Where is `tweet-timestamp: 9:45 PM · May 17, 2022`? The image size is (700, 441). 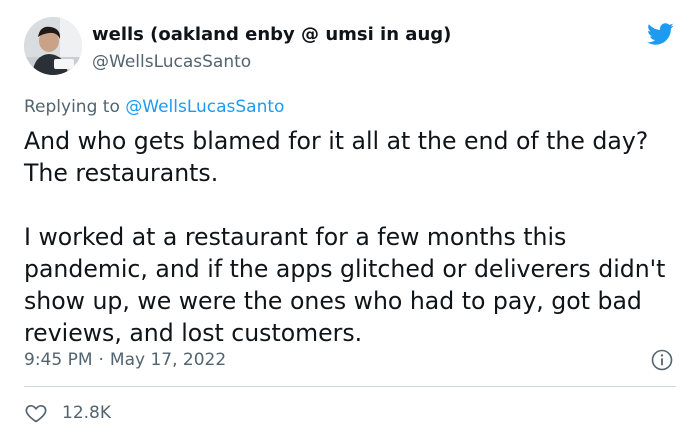 tweet-timestamp: 9:45 PM · May 17, 2022 is located at coordinates (125, 360).